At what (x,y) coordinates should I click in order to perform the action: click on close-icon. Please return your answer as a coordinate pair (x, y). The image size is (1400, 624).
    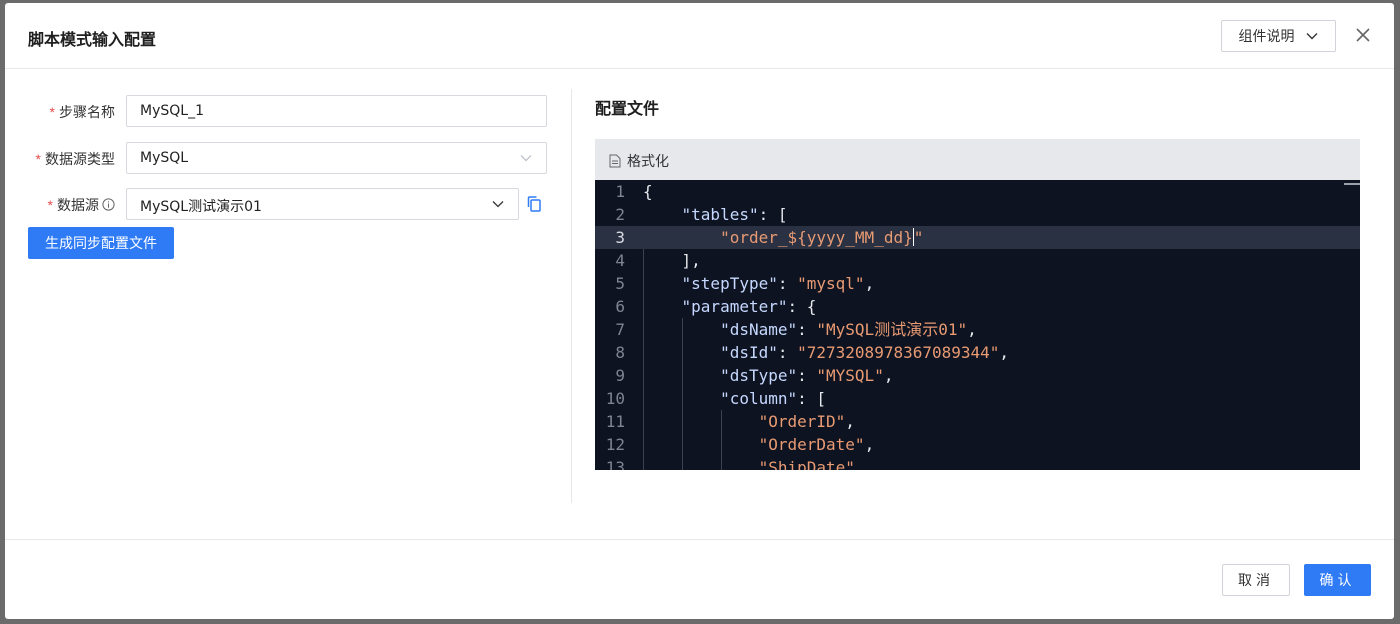
    Looking at the image, I should click on (1363, 35).